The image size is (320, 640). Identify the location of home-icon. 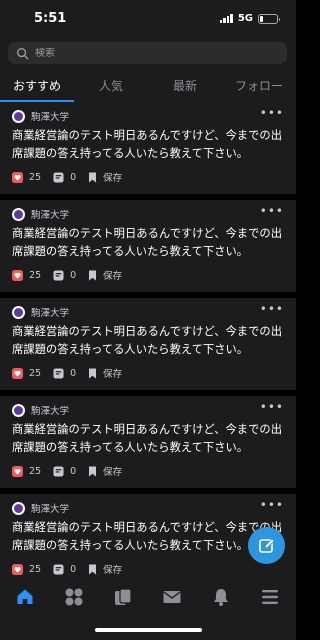
(25, 596).